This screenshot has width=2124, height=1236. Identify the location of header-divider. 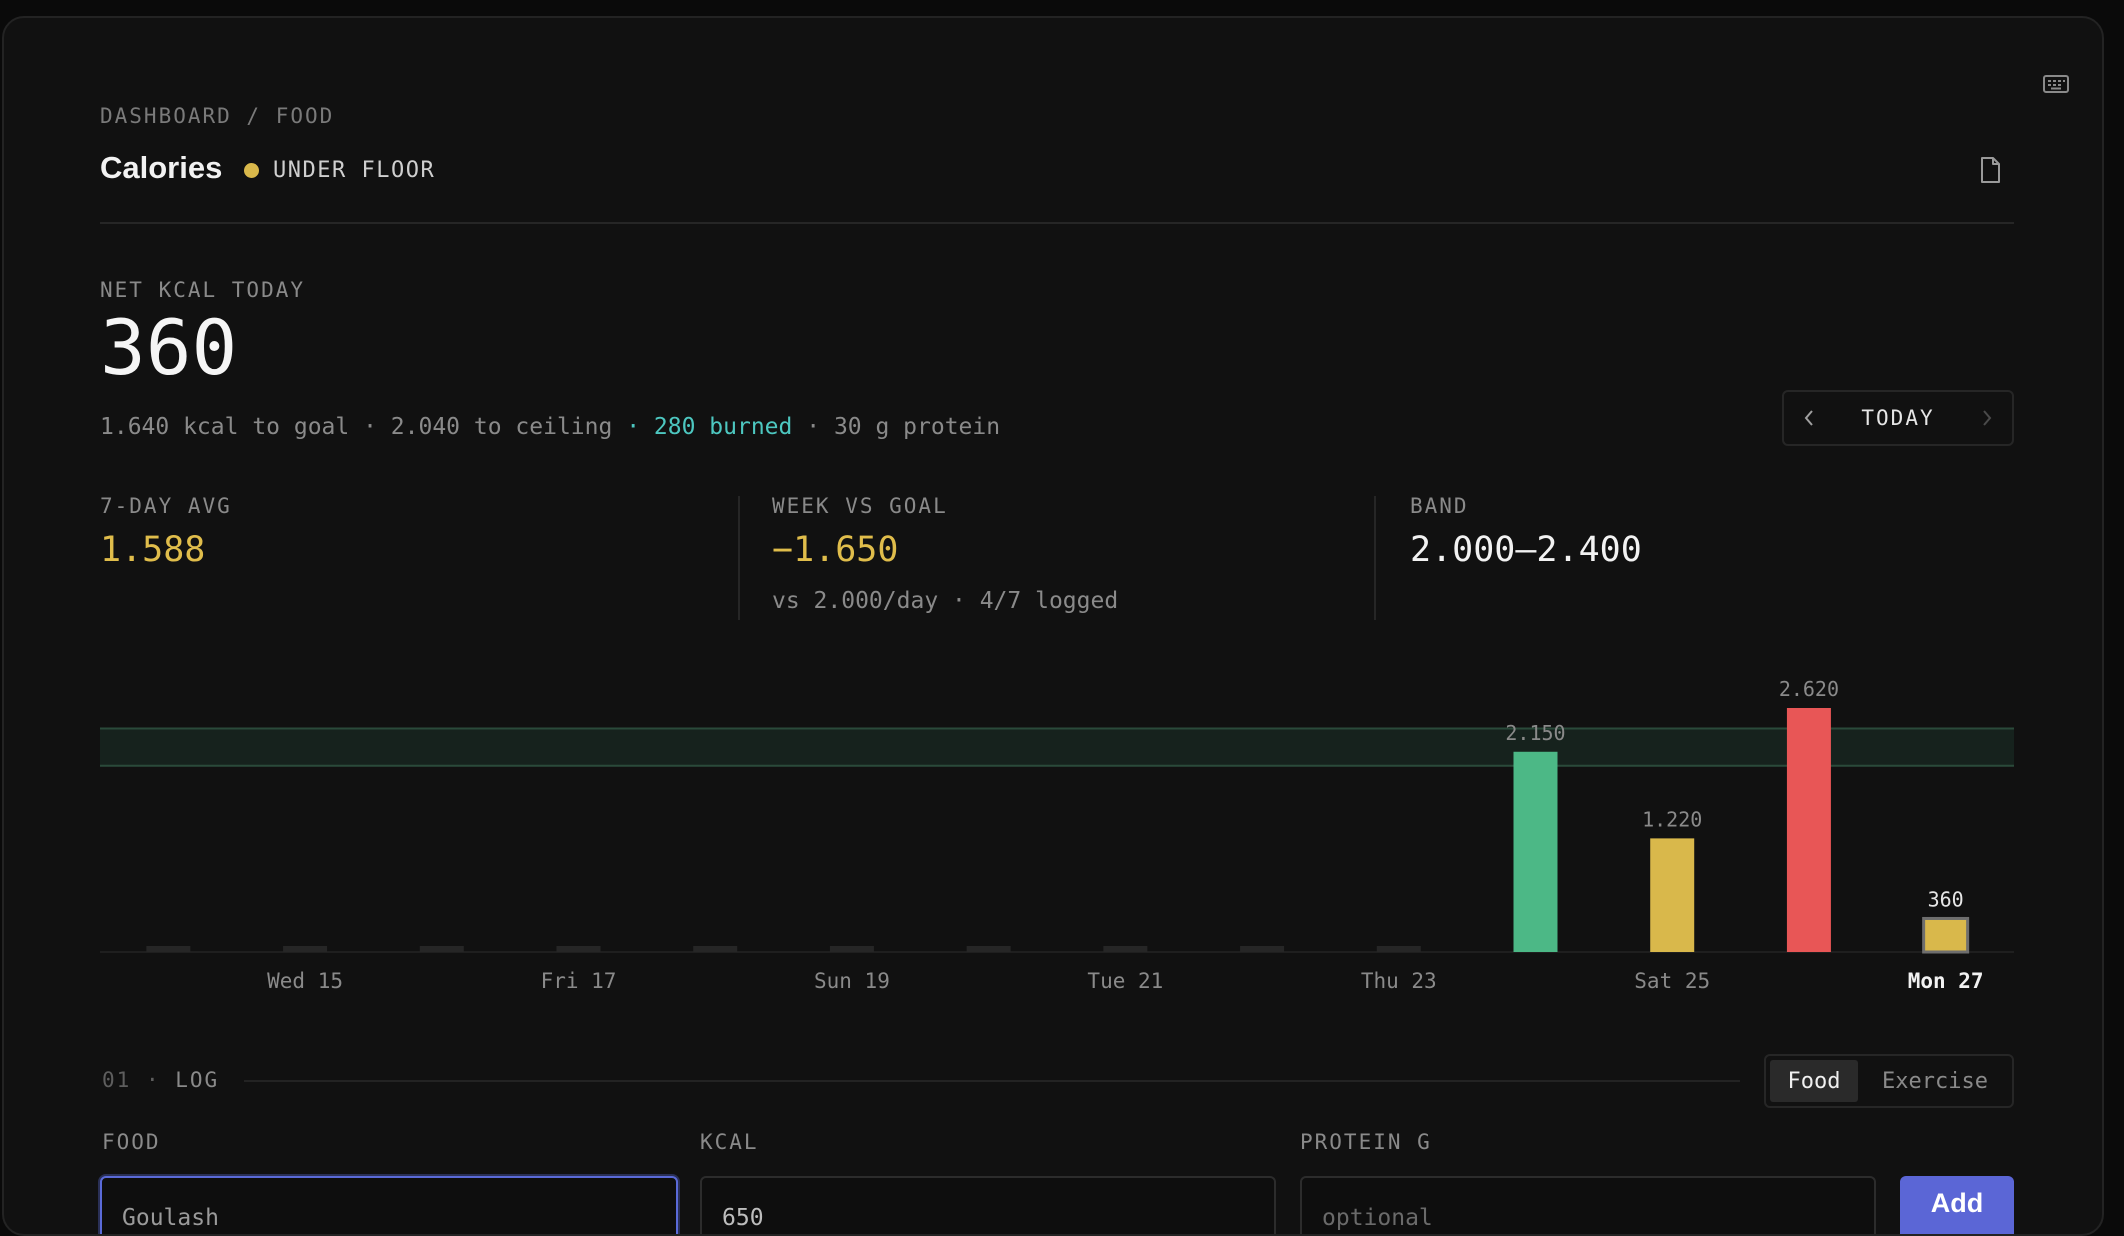
(1057, 223).